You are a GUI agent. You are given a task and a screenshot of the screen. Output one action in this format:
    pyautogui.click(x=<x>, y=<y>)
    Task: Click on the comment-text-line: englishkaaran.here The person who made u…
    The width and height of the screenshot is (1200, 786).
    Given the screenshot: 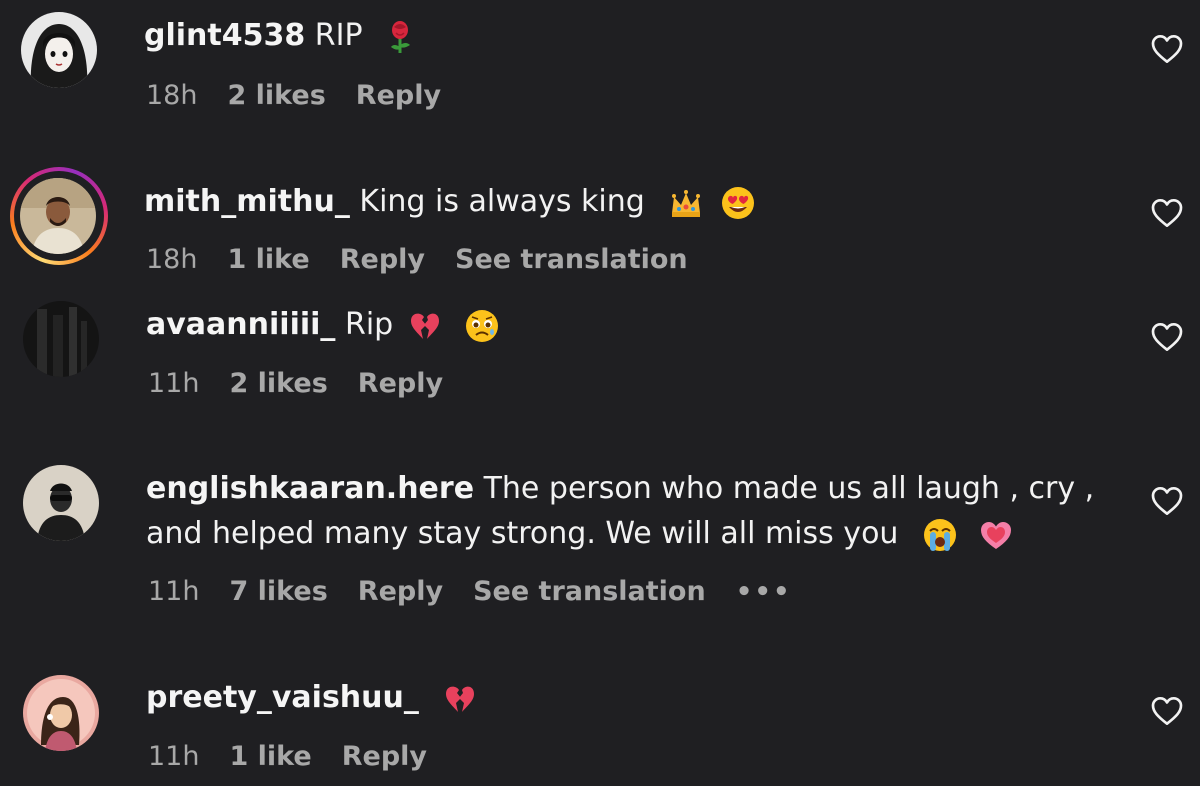 What is the action you would take?
    pyautogui.click(x=620, y=489)
    